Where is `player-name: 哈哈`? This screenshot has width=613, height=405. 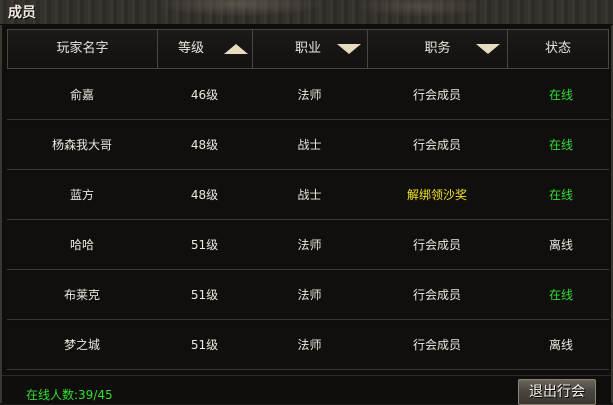 player-name: 哈哈 is located at coordinates (81, 245).